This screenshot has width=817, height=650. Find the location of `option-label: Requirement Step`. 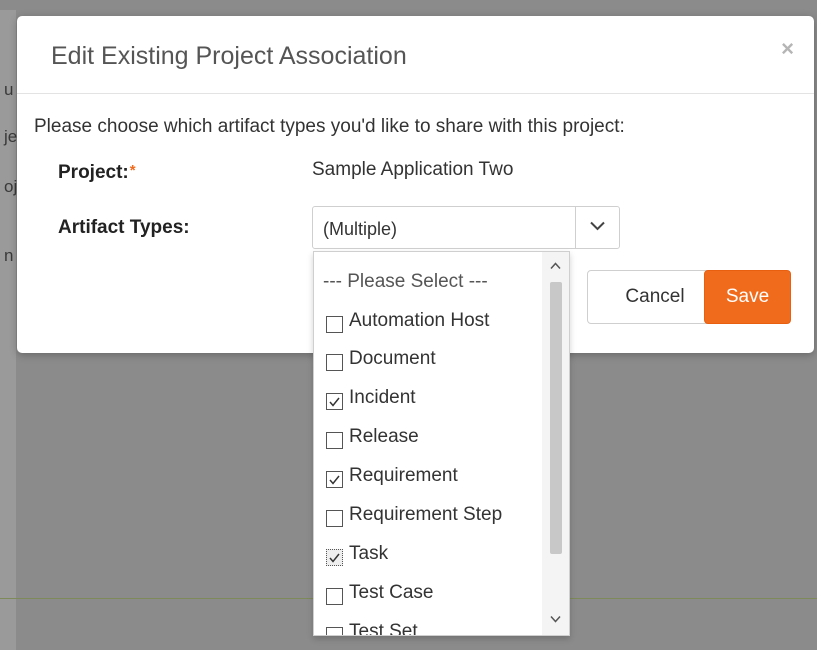

option-label: Requirement Step is located at coordinates (426, 514).